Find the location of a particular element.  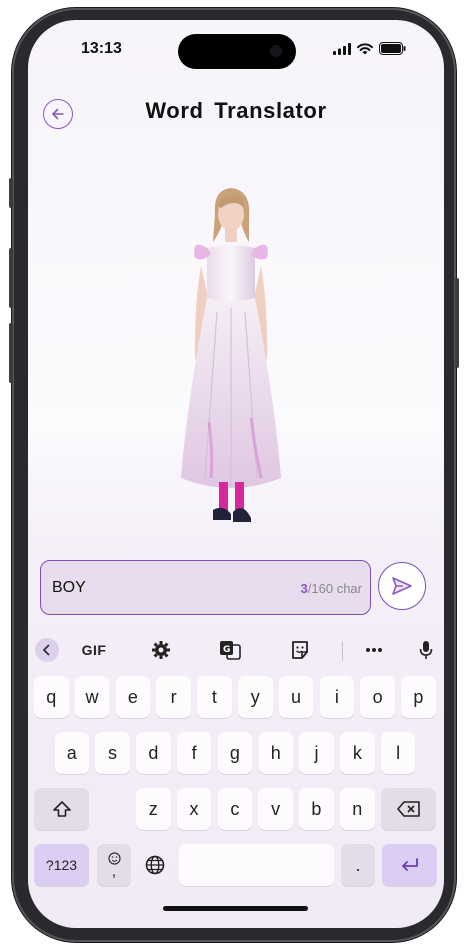

enter-icon is located at coordinates (409, 864).